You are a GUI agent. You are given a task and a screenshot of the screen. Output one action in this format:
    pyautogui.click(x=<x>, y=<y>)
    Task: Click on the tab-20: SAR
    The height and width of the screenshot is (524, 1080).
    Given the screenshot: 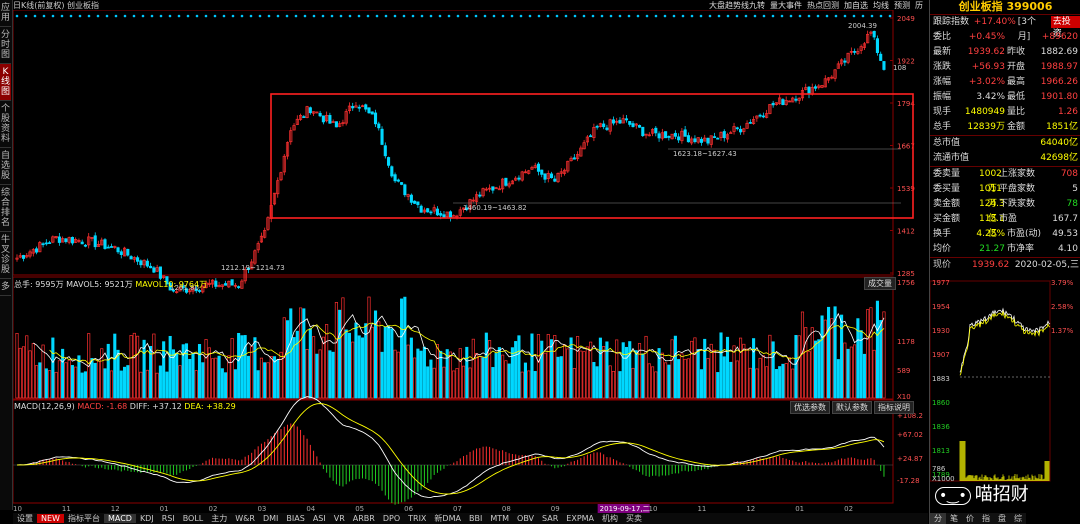 What is the action you would take?
    pyautogui.click(x=550, y=518)
    